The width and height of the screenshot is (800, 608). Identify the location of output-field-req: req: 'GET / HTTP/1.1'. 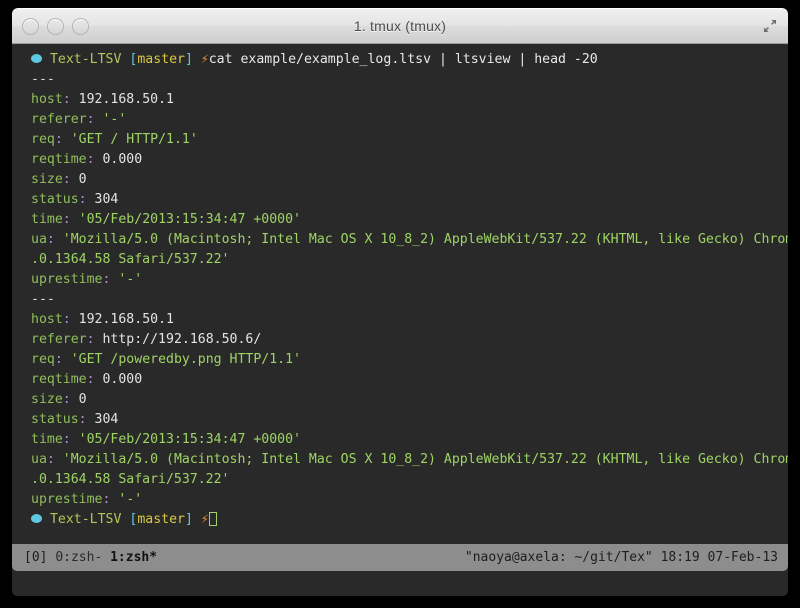
(400, 140).